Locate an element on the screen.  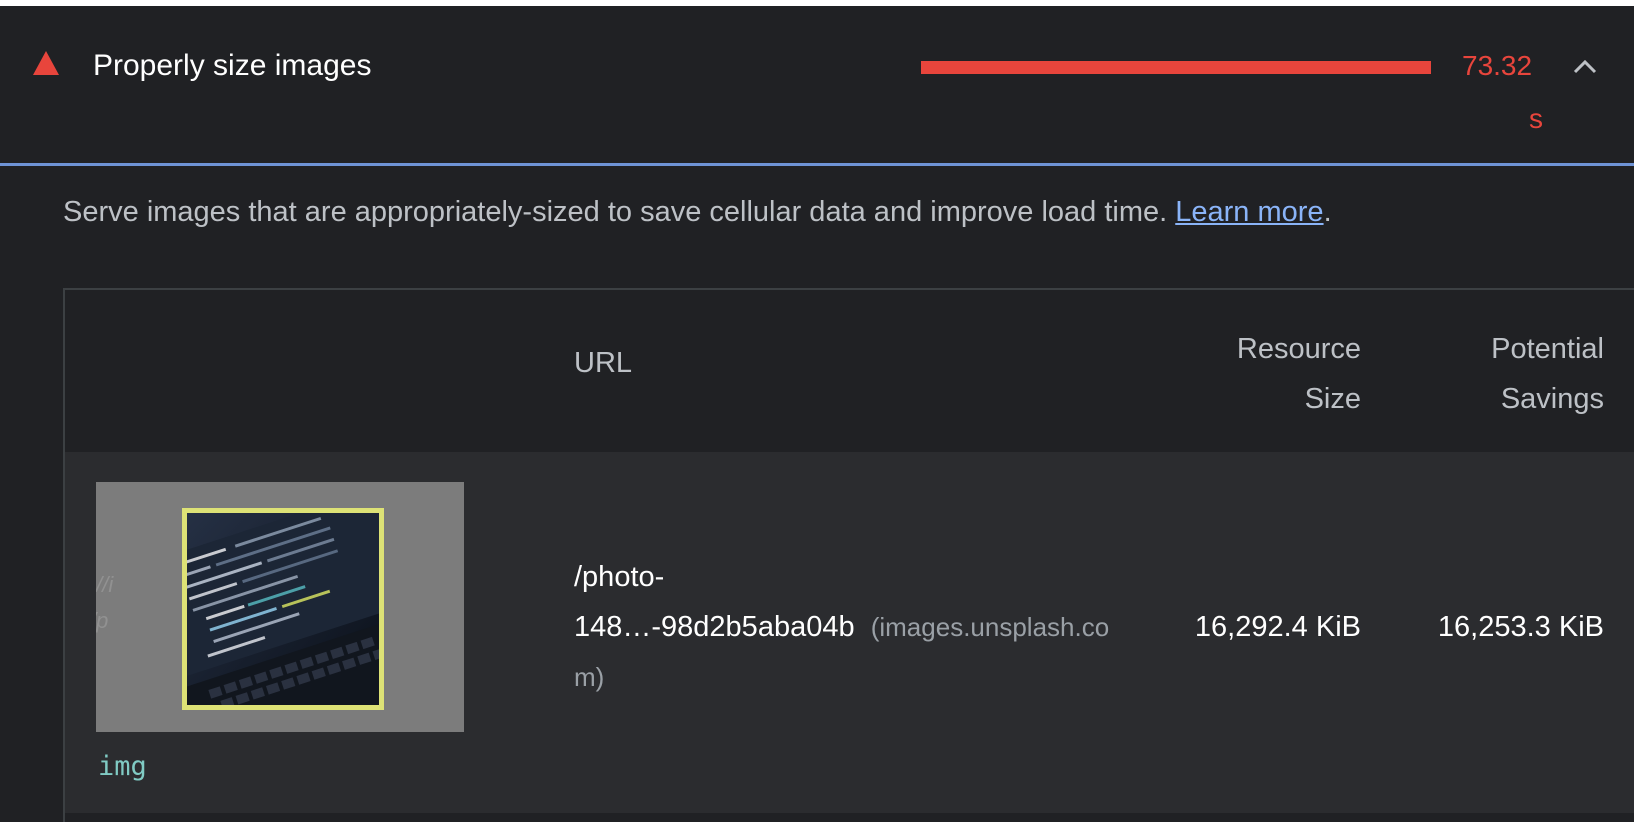
image-thumbnail is located at coordinates (283, 609).